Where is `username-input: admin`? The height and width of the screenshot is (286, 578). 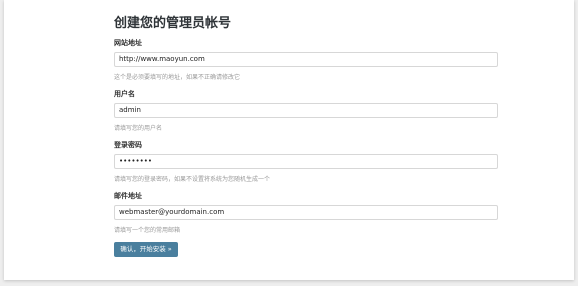 username-input: admin is located at coordinates (306, 110).